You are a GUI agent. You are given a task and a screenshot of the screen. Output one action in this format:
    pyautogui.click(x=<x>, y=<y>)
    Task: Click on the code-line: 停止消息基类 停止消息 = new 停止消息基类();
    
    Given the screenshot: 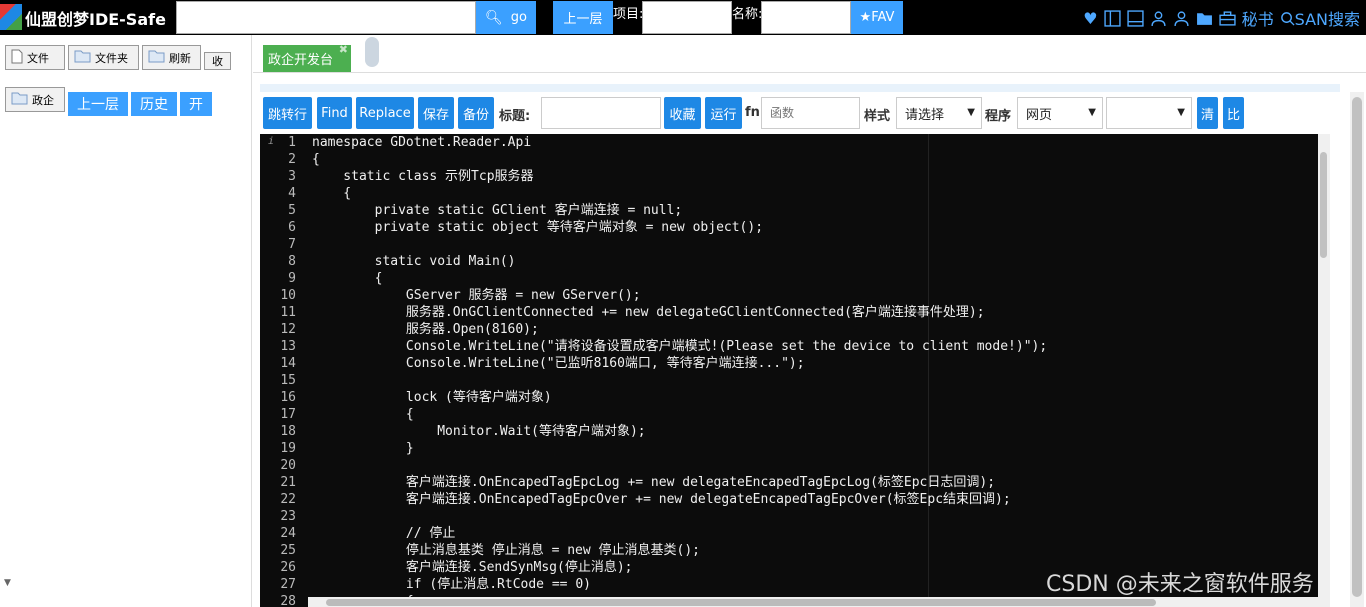 What is the action you would take?
    pyautogui.click(x=815, y=550)
    